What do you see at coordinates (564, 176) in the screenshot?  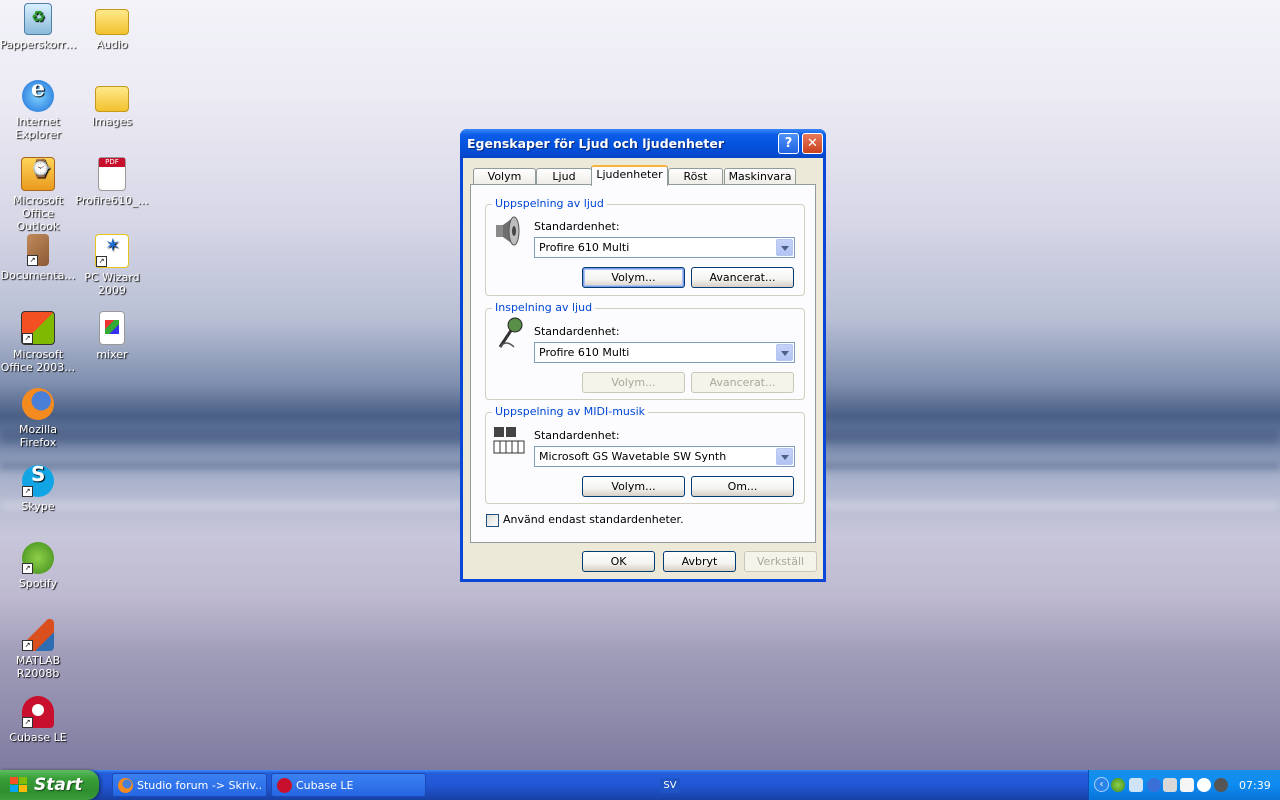 I see `tab-ljud: Ljud` at bounding box center [564, 176].